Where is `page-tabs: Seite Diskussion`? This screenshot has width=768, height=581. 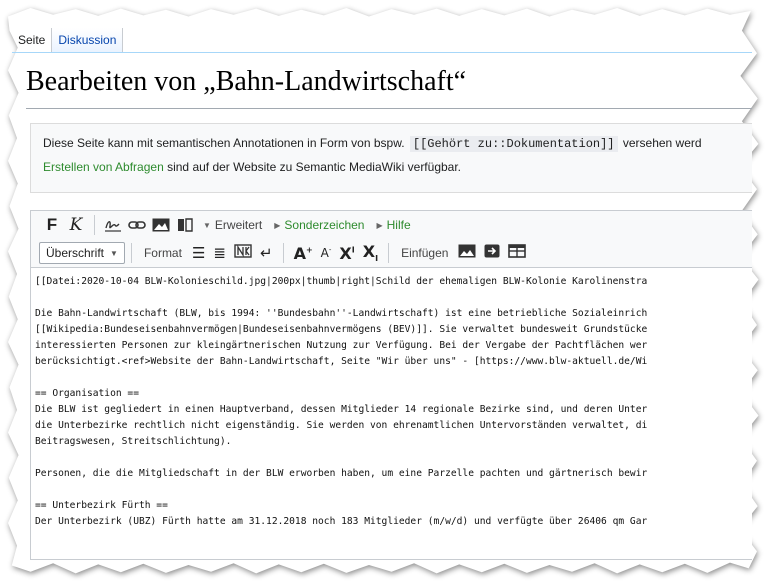 page-tabs: Seite Diskussion is located at coordinates (68, 39).